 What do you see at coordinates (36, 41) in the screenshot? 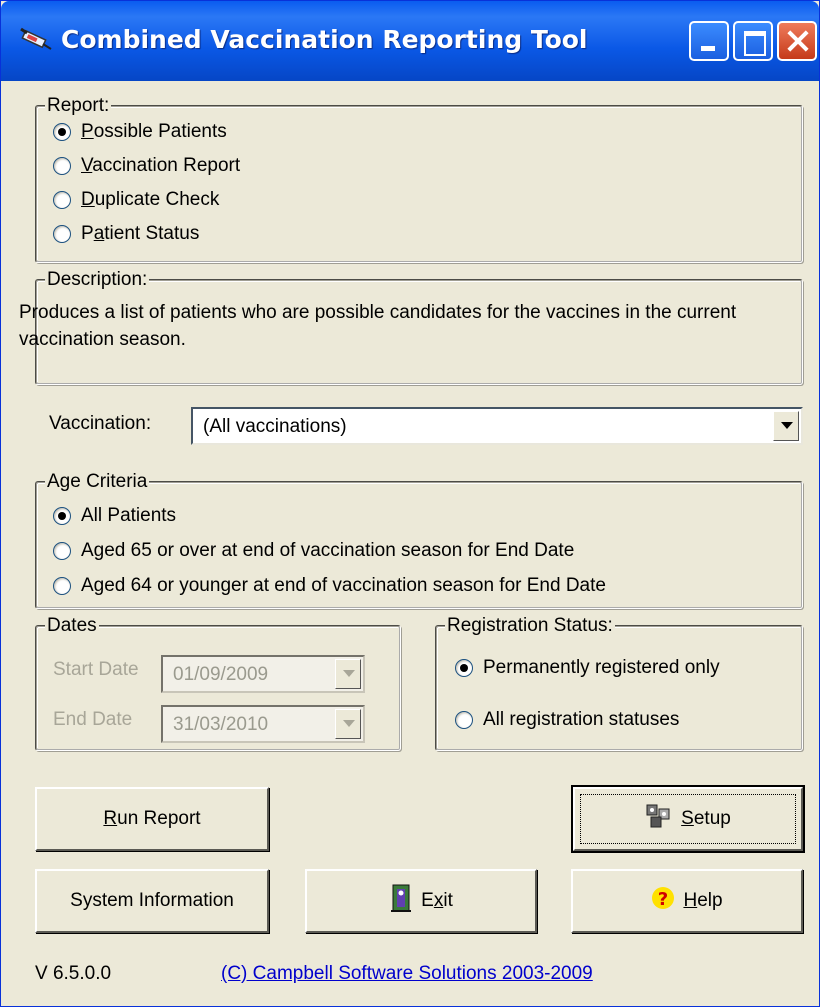
I see `syringe-icon` at bounding box center [36, 41].